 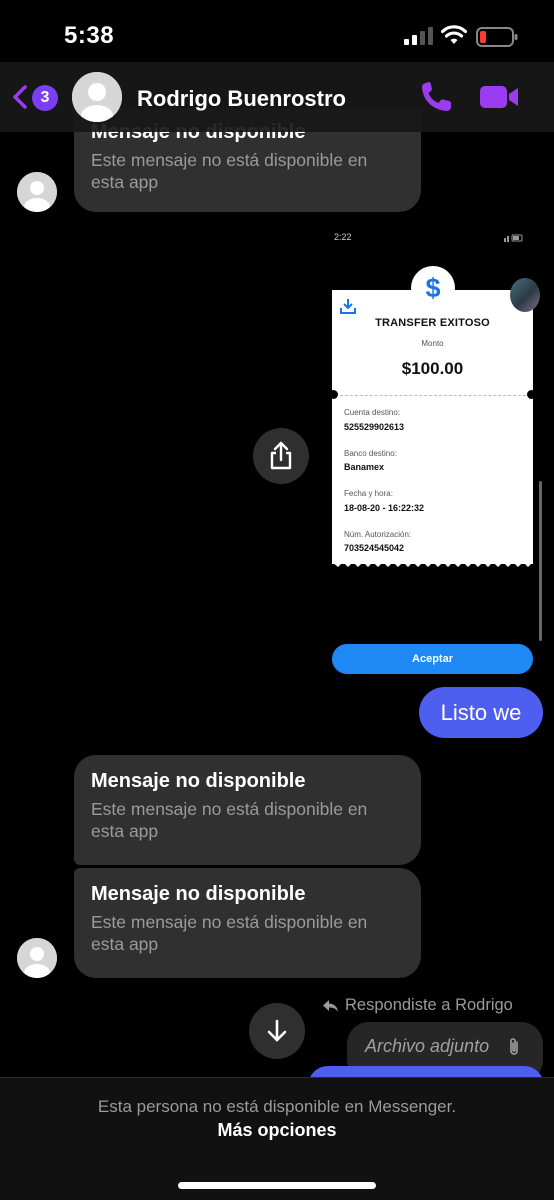 I want to click on receipt-amount-label: Monto, so click(x=432, y=343).